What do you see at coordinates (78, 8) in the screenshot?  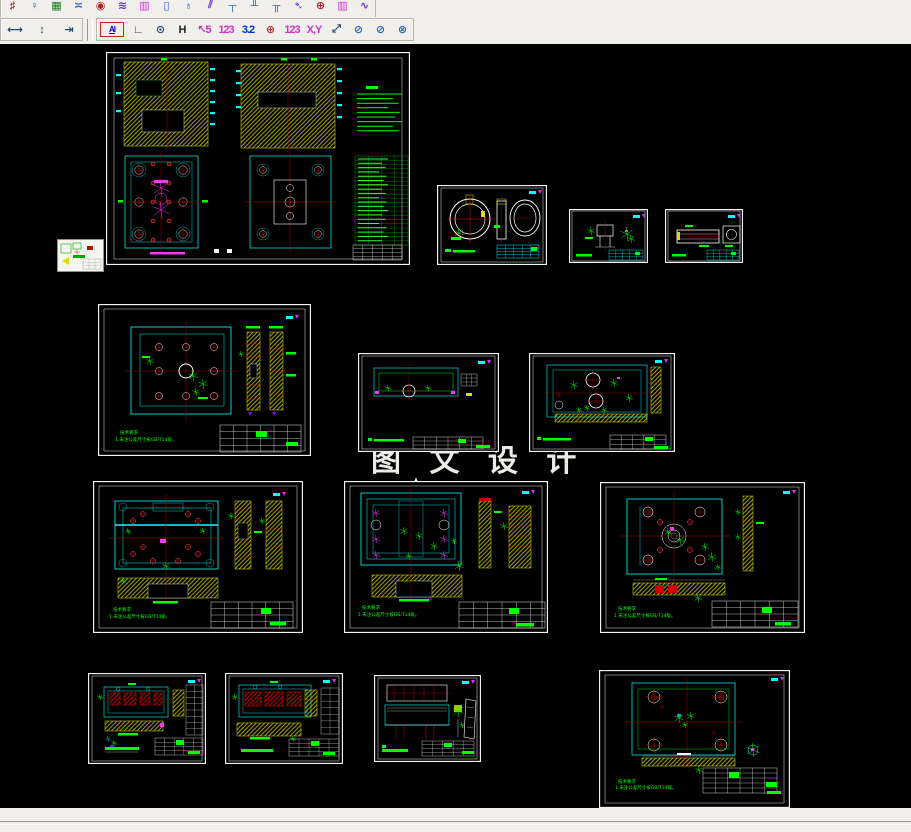 I see `clamp-plate-tool: ≍` at bounding box center [78, 8].